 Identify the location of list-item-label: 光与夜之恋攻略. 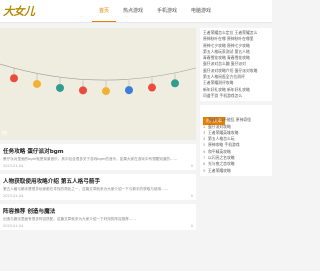
(221, 164).